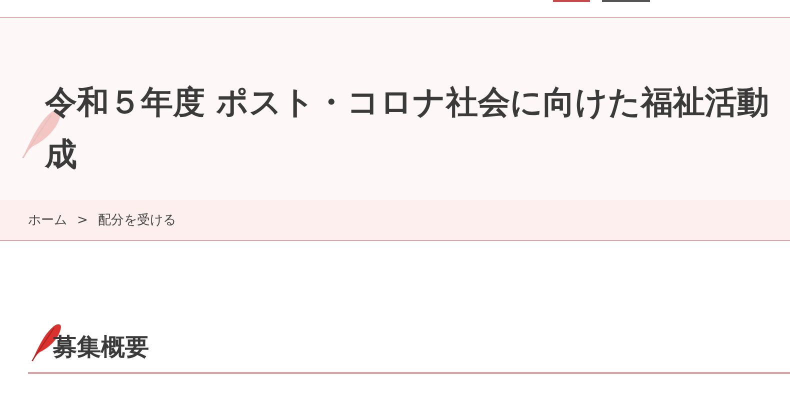  I want to click on section-heading: 募集概要, so click(101, 347).